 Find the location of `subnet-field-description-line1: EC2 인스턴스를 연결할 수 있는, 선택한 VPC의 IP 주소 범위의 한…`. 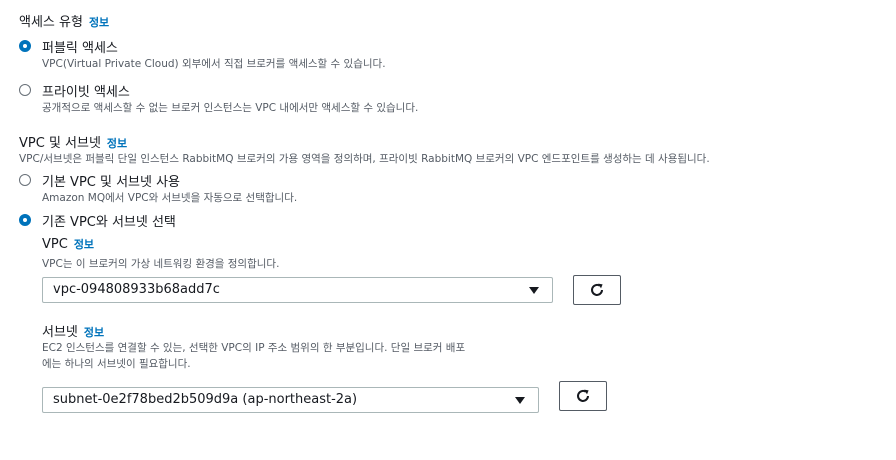

subnet-field-description-line1: EC2 인스턴스를 연결할 수 있는, 선택한 VPC의 IP 주소 범위의 한… is located at coordinates (254, 348).